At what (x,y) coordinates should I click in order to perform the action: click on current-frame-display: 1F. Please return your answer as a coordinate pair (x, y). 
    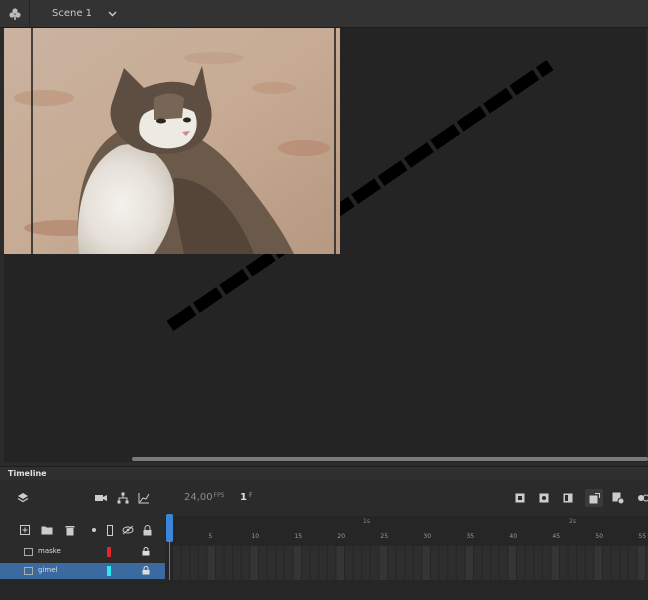
    Looking at the image, I should click on (246, 497).